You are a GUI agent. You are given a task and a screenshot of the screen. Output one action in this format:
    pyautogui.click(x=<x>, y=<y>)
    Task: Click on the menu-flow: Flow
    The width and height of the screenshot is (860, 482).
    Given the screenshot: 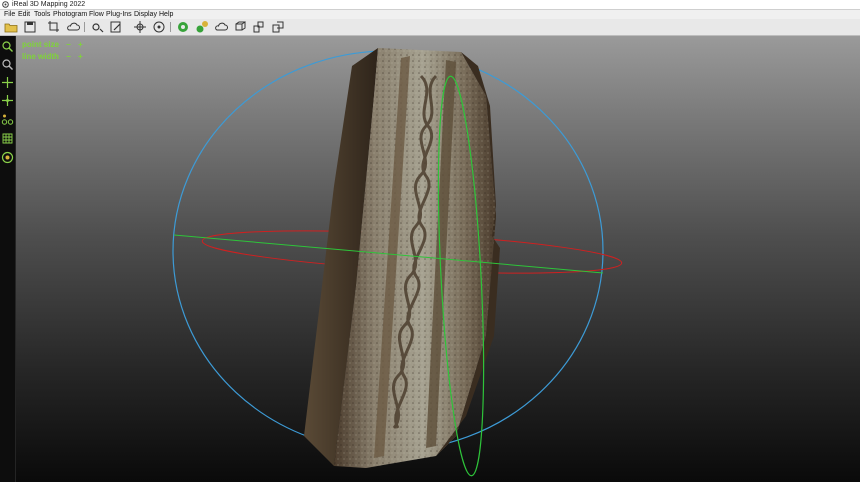 What is the action you would take?
    pyautogui.click(x=96, y=14)
    